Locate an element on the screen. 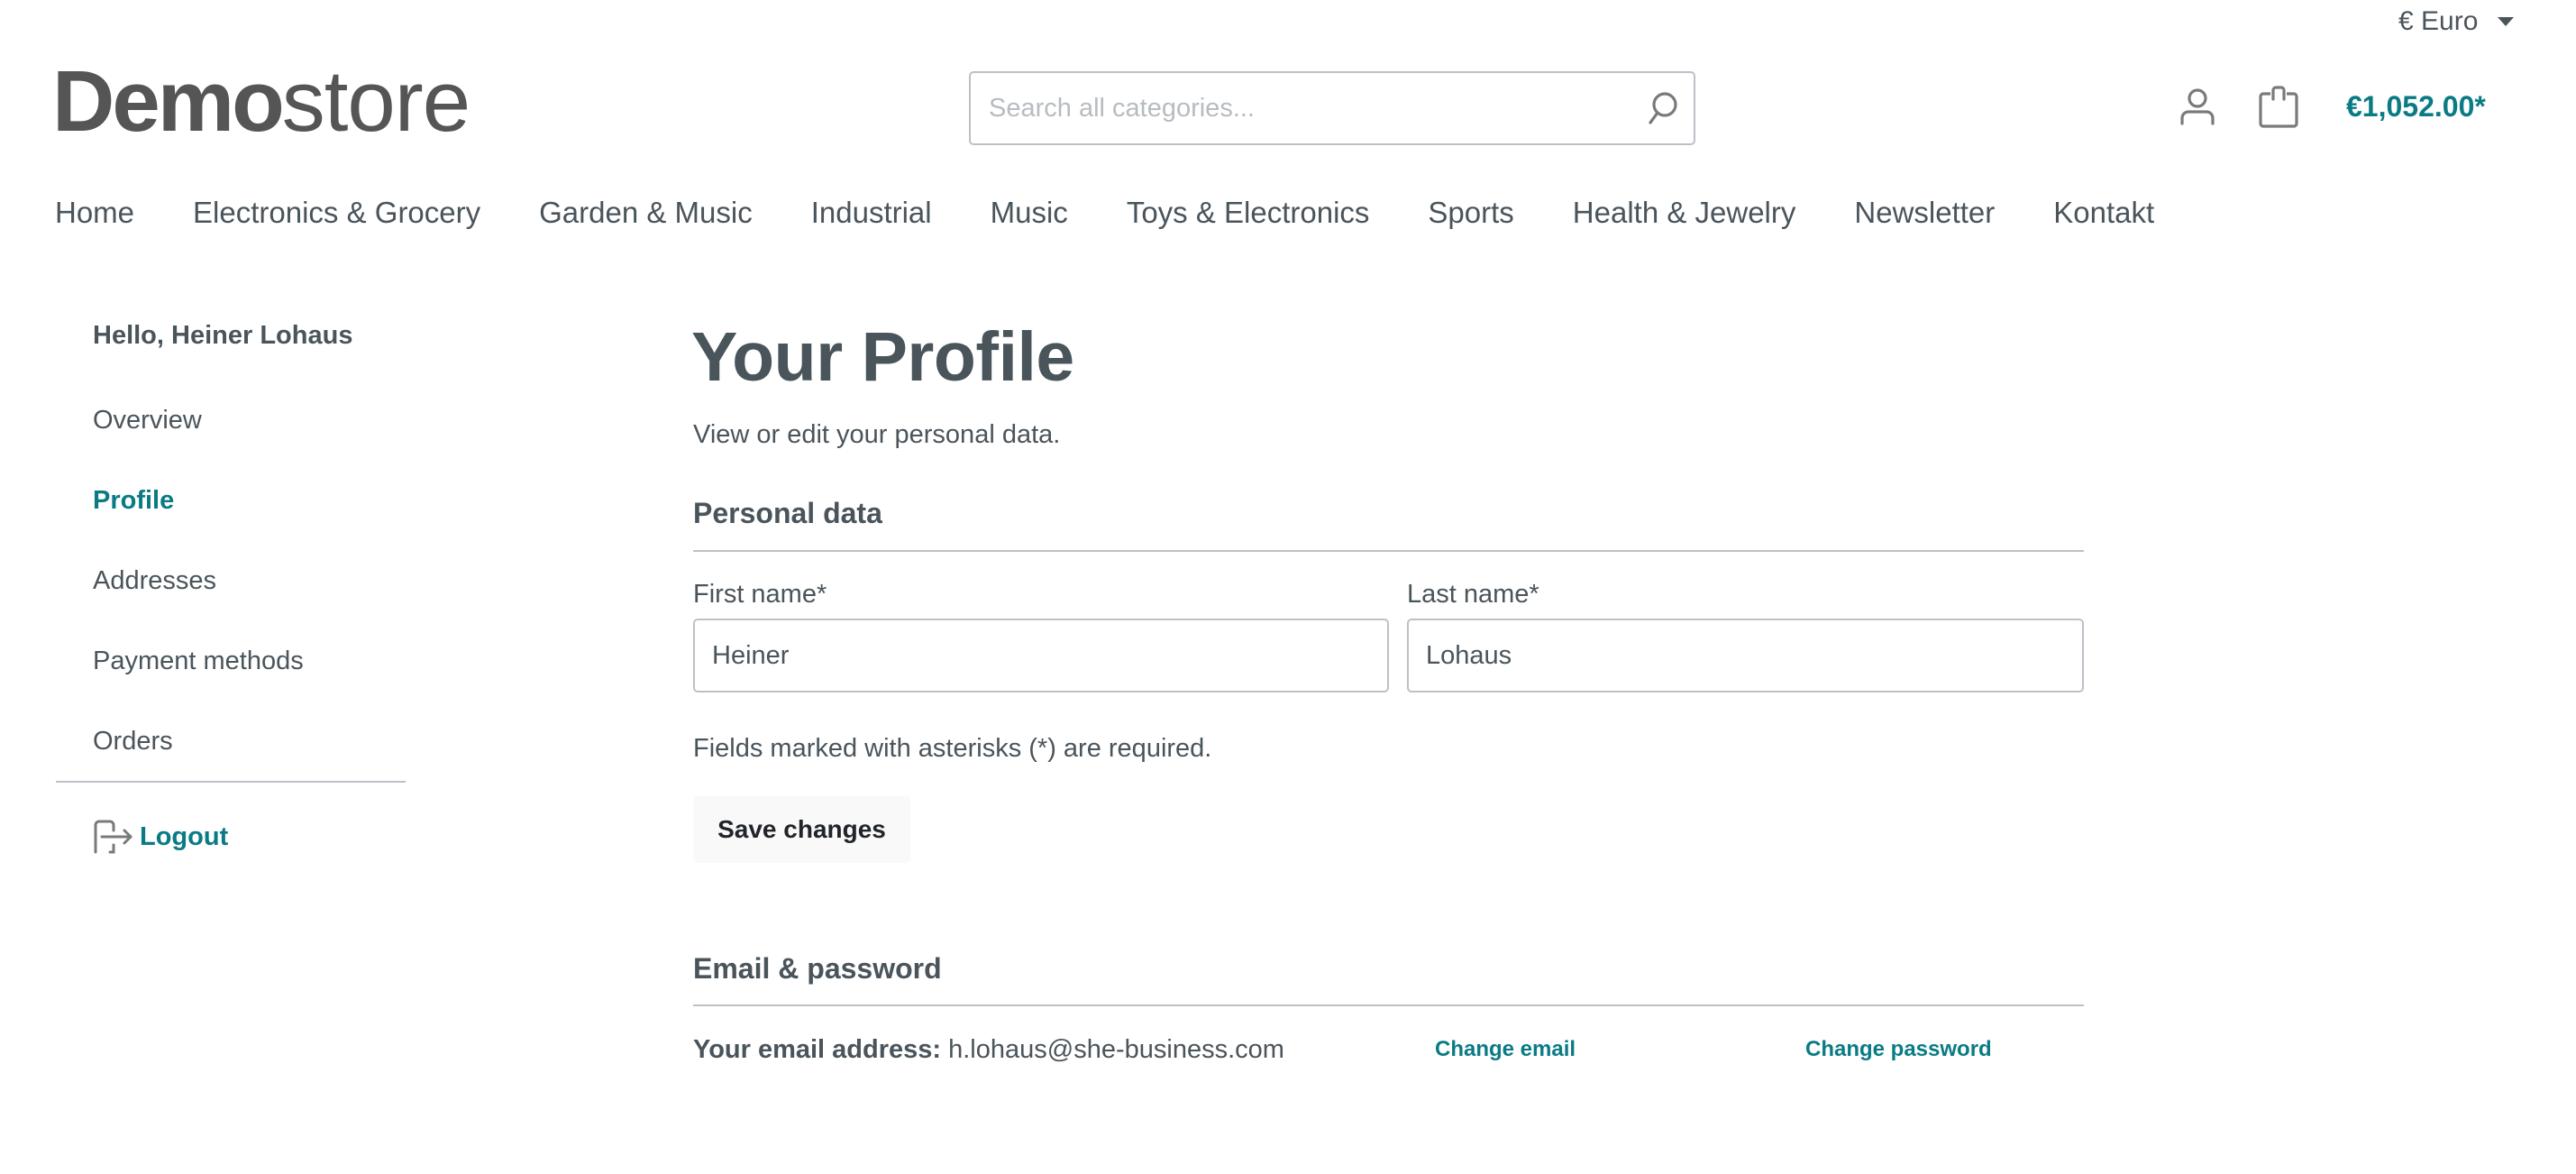  nav-item-garden-music: Garden & Music is located at coordinates (646, 213).